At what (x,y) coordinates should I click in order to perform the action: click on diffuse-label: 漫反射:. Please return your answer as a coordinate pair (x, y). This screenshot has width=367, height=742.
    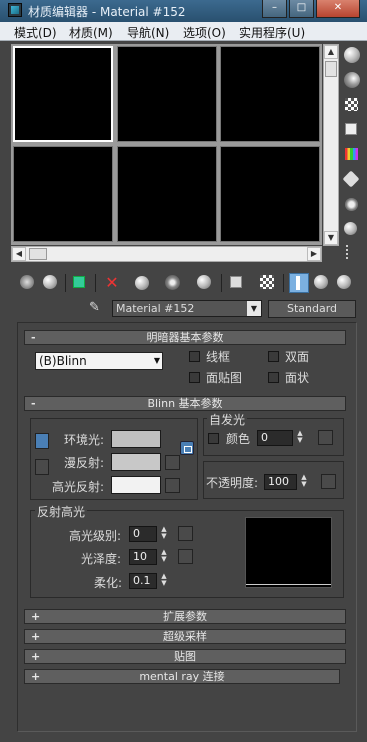
    Looking at the image, I should click on (84, 463).